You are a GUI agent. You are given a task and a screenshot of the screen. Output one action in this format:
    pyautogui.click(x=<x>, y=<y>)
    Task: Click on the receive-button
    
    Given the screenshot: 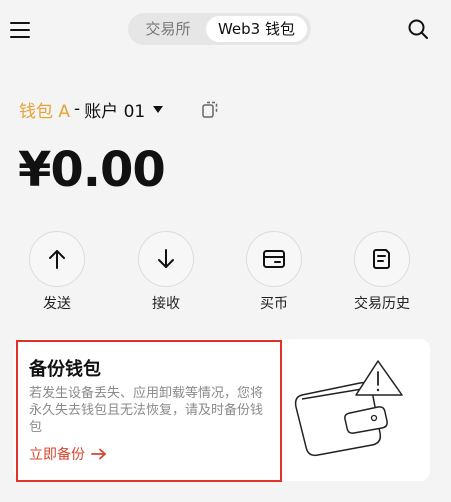 What is the action you would take?
    pyautogui.click(x=166, y=259)
    